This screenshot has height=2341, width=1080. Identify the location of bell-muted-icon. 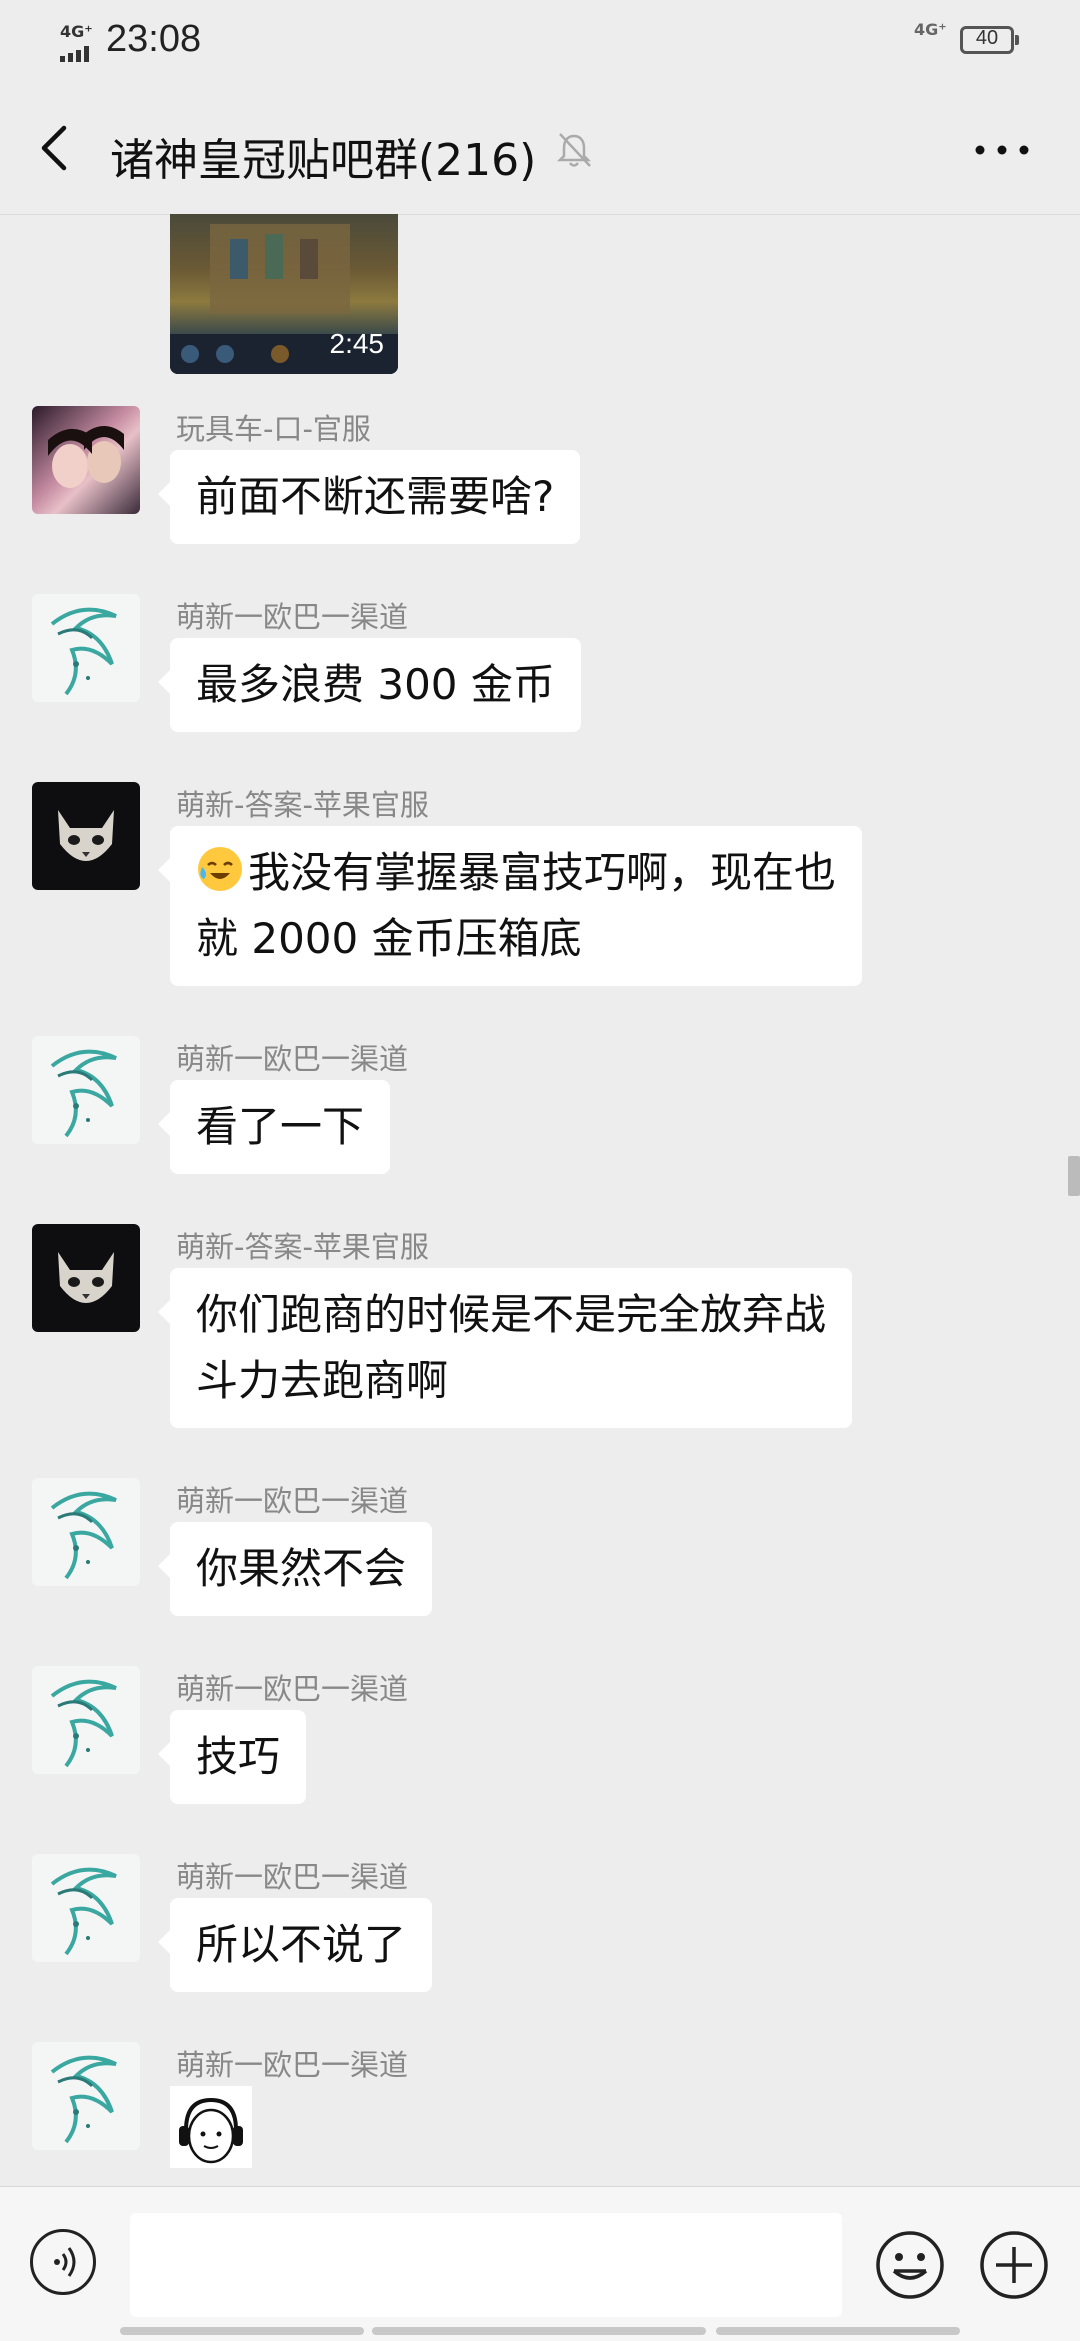
(574, 150).